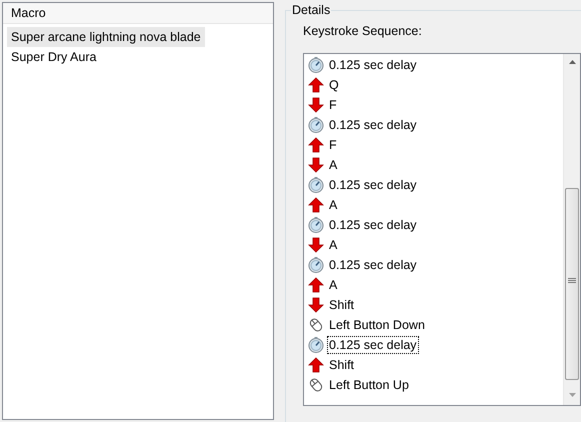 This screenshot has height=422, width=581. I want to click on macro-item: Super Dry Aura, so click(53, 57).